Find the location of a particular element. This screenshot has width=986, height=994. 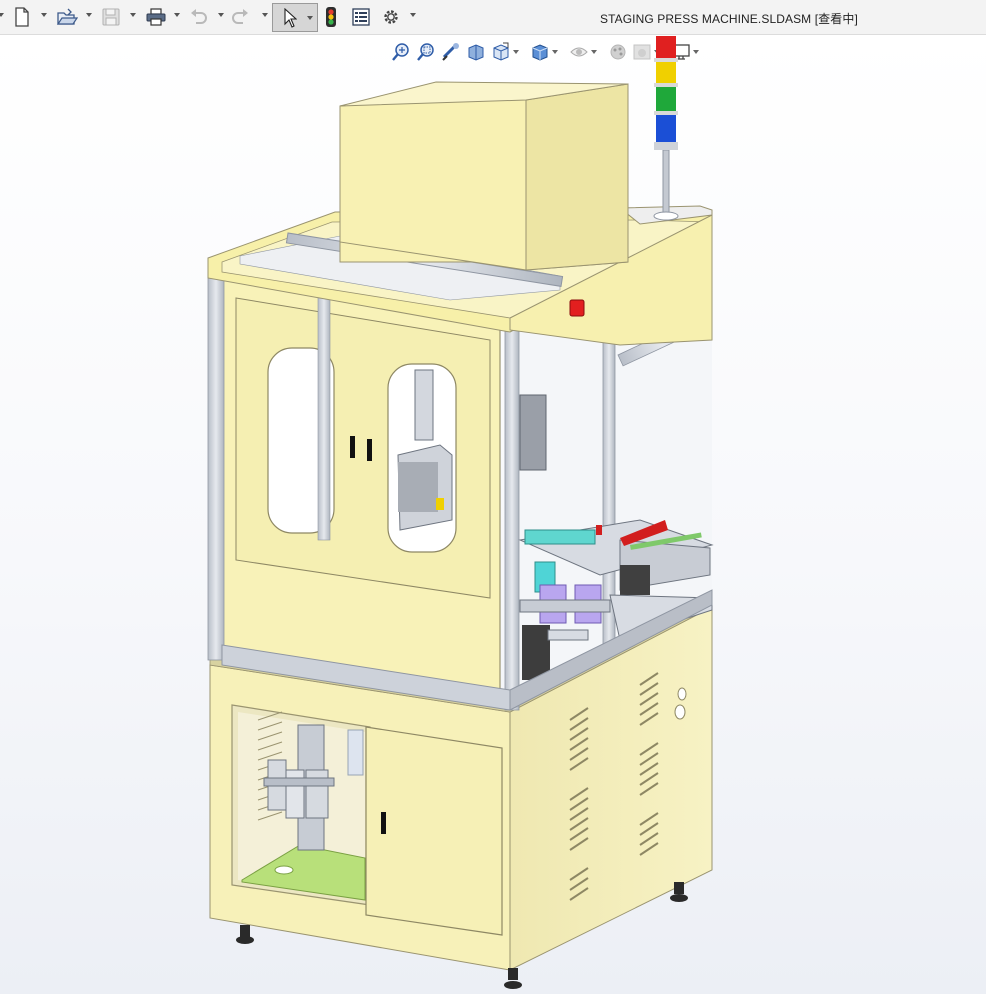

upper-cover-box is located at coordinates (484, 176).